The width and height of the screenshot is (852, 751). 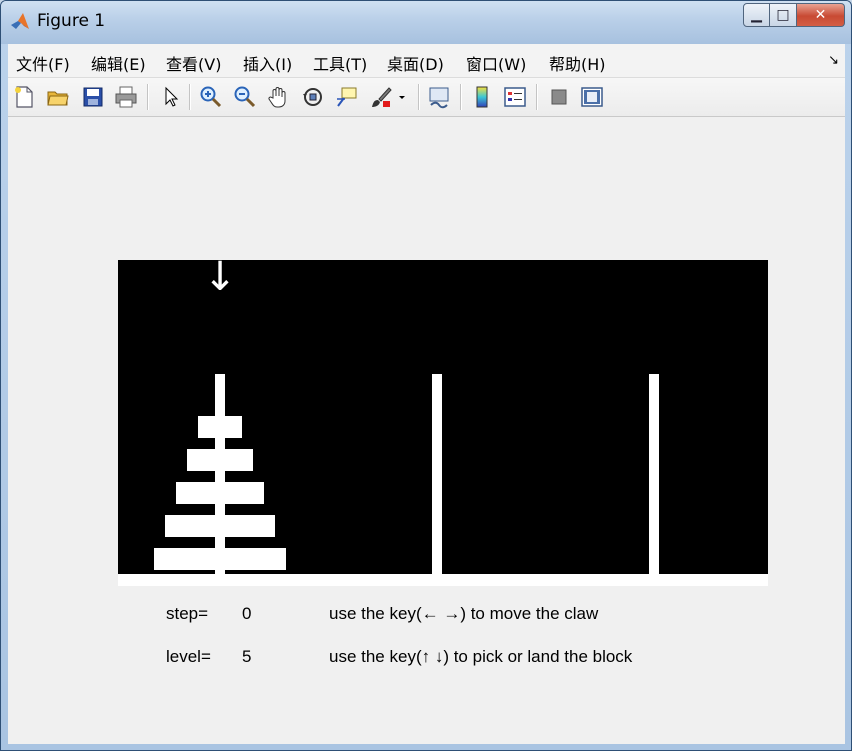 What do you see at coordinates (211, 97) in the screenshot?
I see `zoom-in-icon` at bounding box center [211, 97].